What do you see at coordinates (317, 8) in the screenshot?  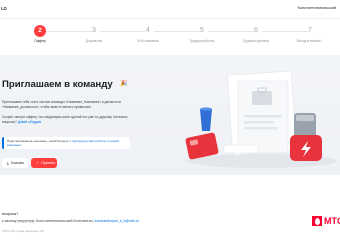 I see `user-name: Константинопольский` at bounding box center [317, 8].